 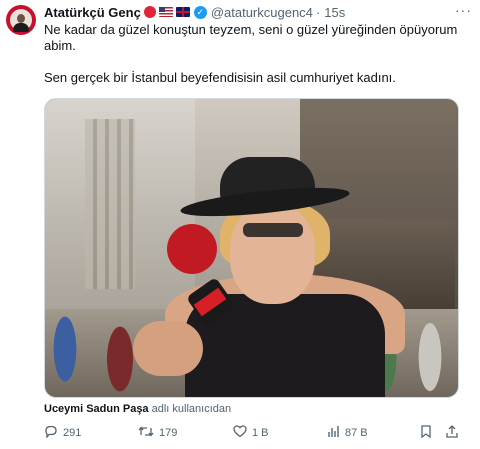 I want to click on views-count: 87 B, so click(x=356, y=433).